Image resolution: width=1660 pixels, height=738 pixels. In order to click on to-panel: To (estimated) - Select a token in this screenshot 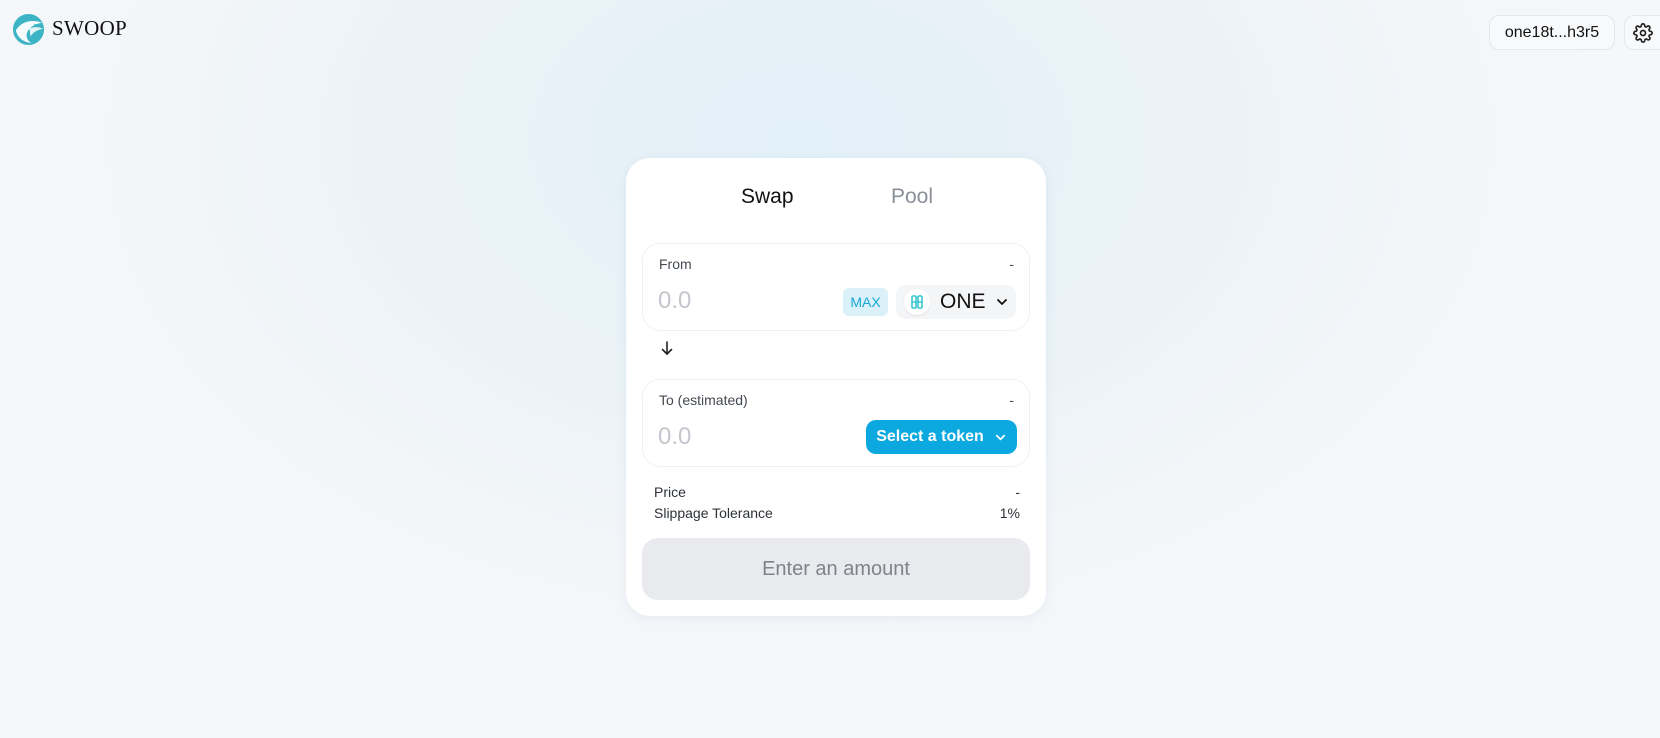, I will do `click(836, 423)`.